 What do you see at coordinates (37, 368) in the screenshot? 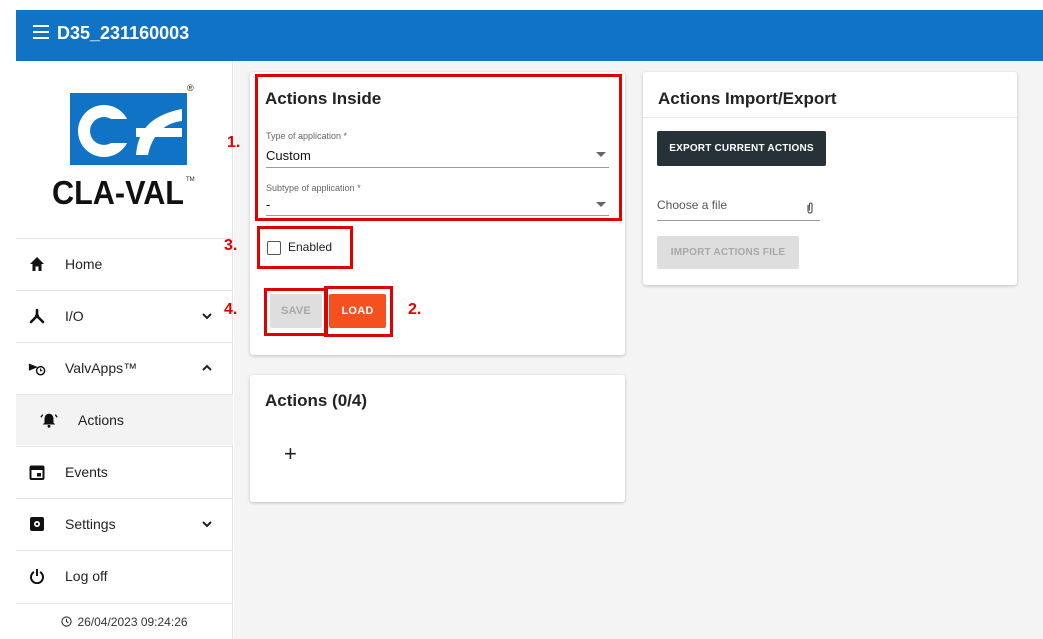
I see `valvapps-icon` at bounding box center [37, 368].